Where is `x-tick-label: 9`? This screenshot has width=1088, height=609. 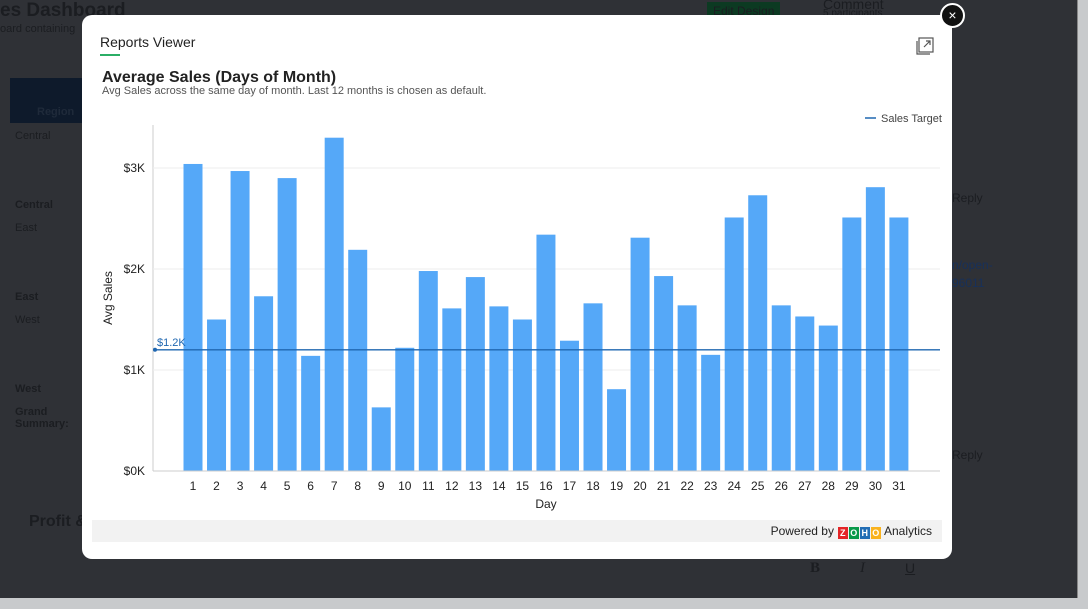
x-tick-label: 9 is located at coordinates (381, 486).